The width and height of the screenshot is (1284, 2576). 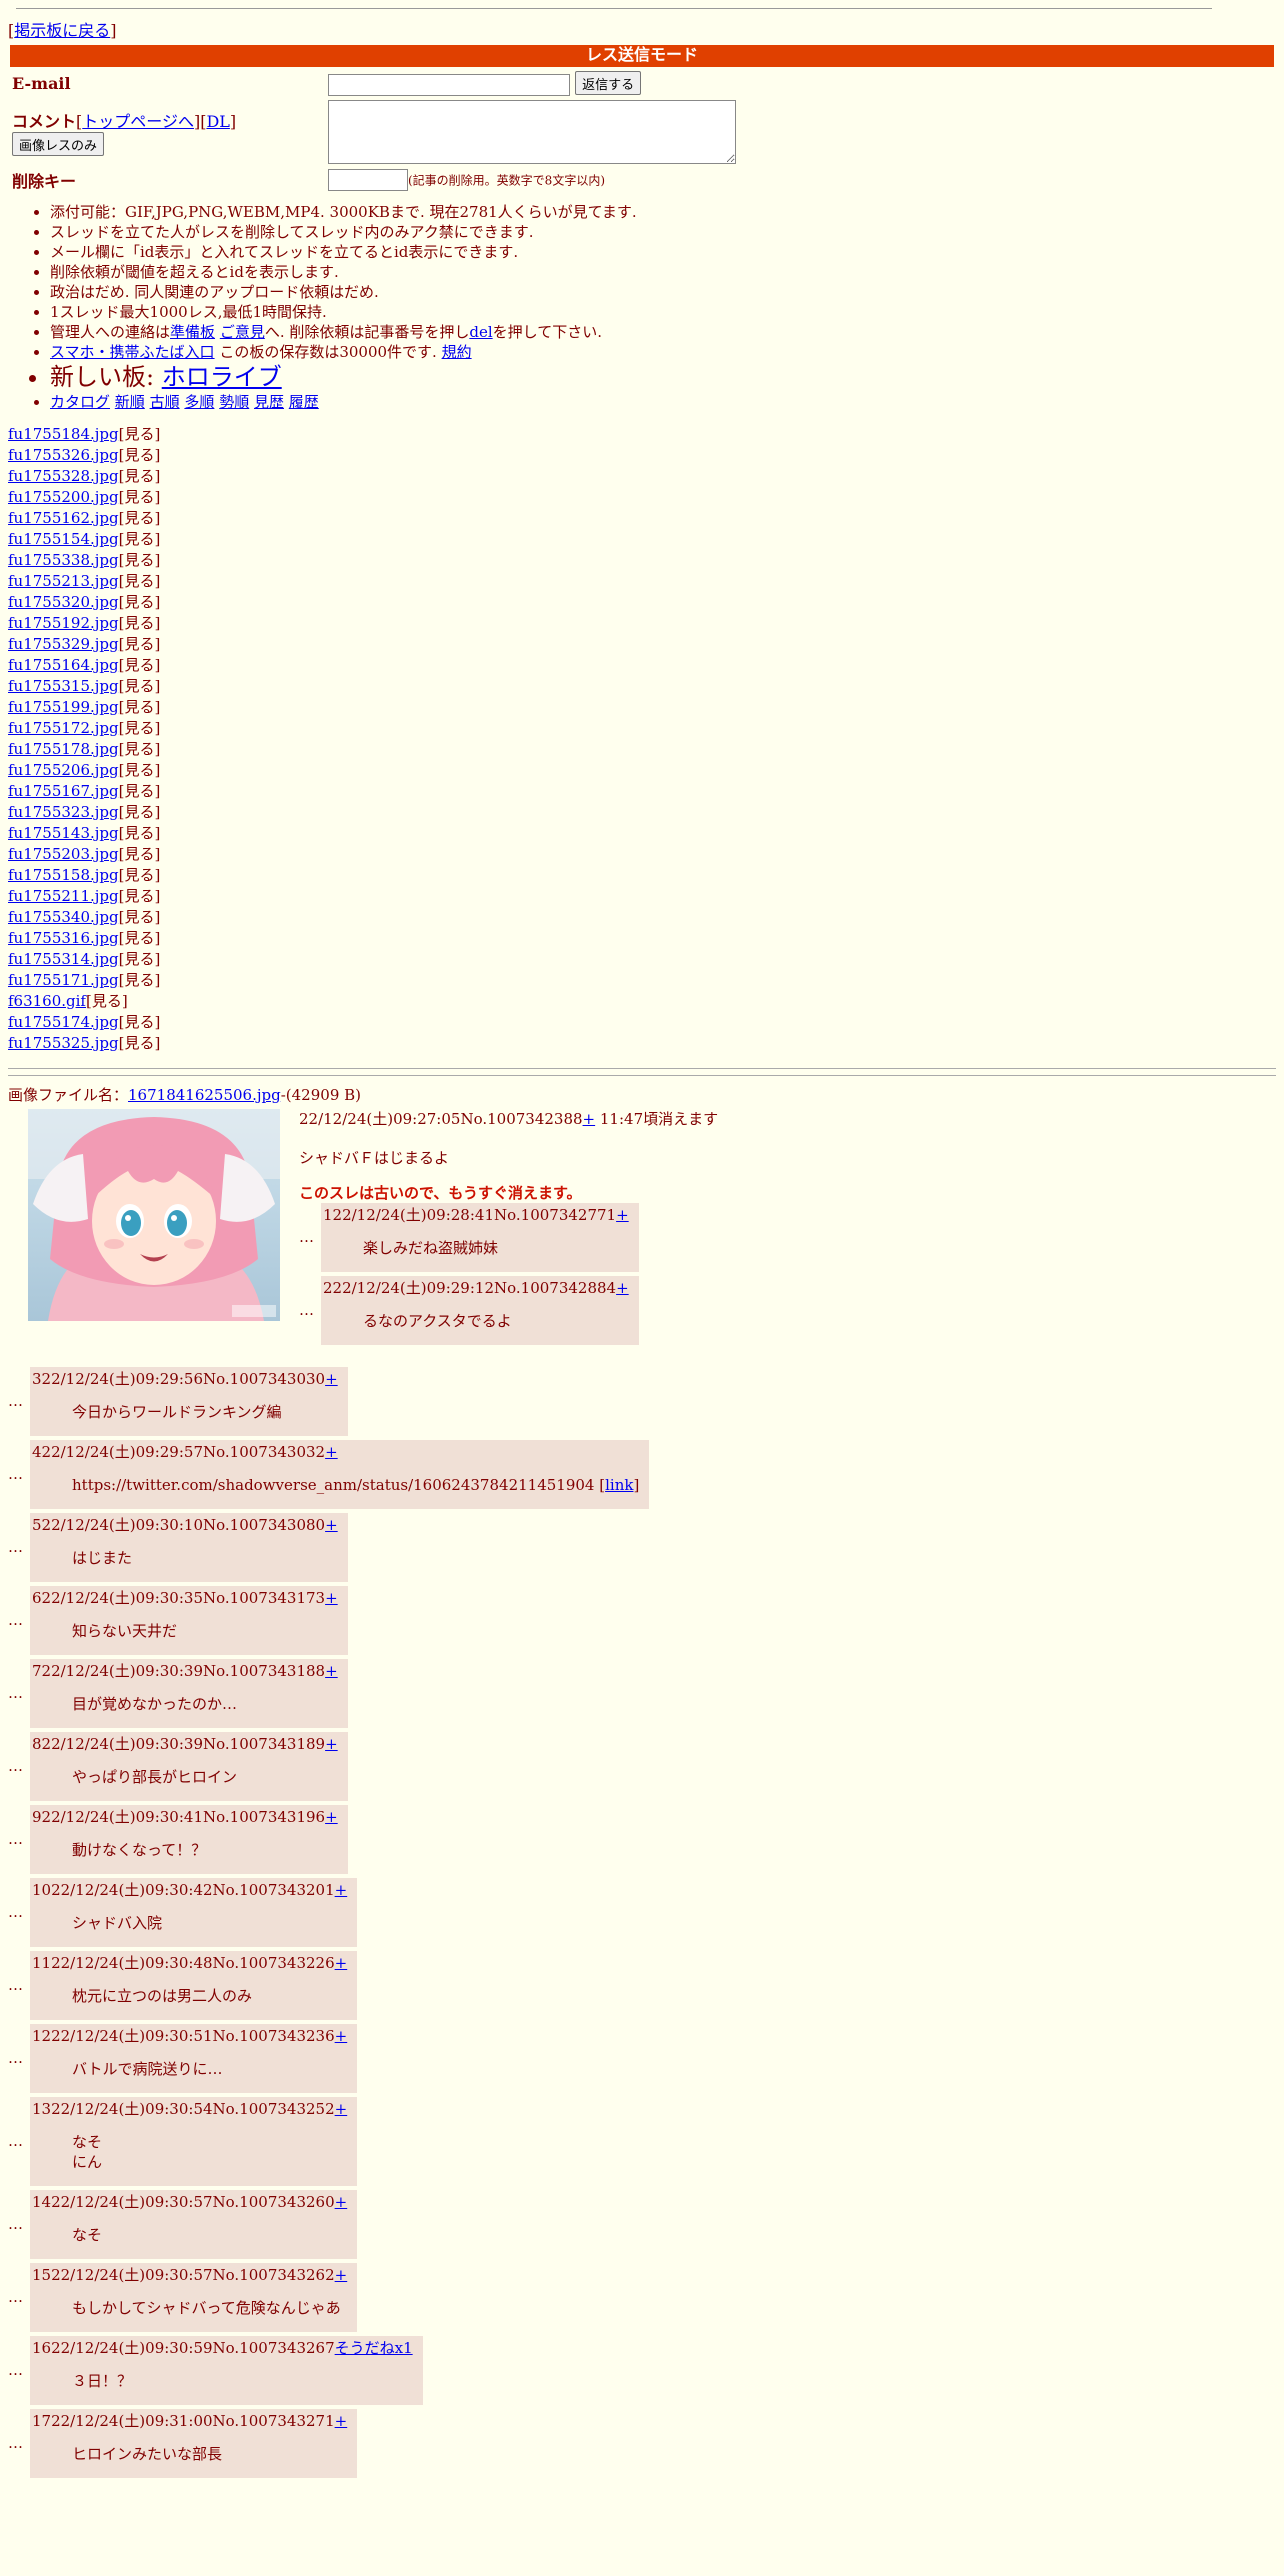 I want to click on file-list-item: fu1755328.jpg[見る], so click(x=642, y=476).